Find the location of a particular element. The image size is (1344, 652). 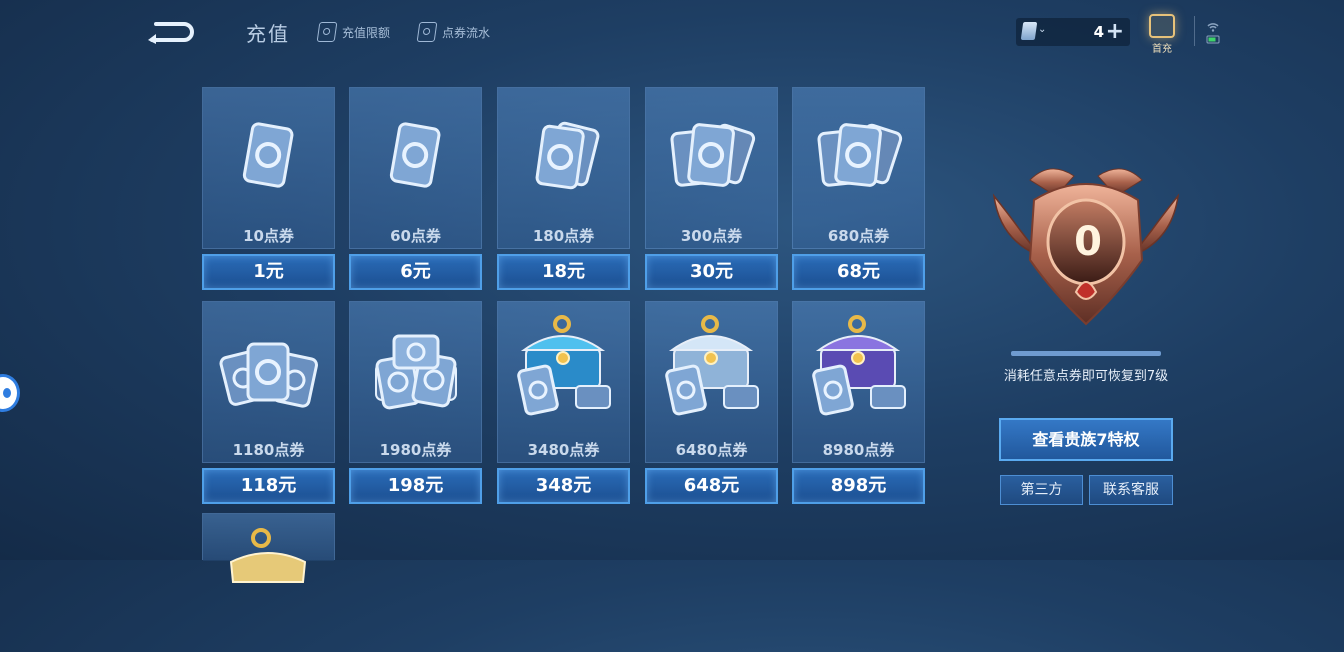

pack-card: 3480点券 348元 is located at coordinates (563, 402).